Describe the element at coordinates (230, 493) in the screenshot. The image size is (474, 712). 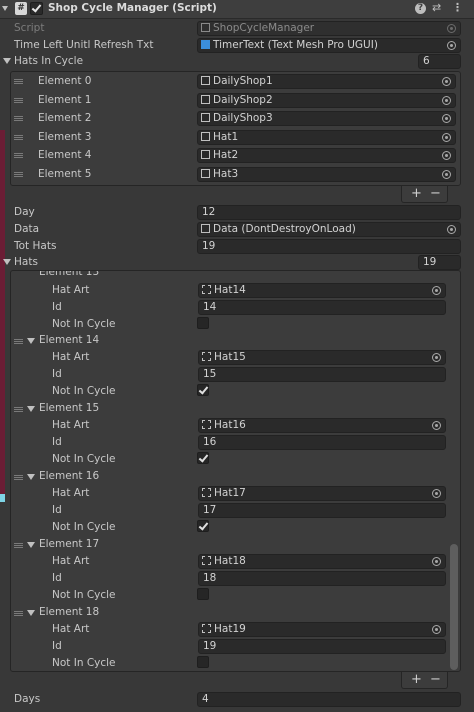
I see `hat-art-value: Hat17` at that location.